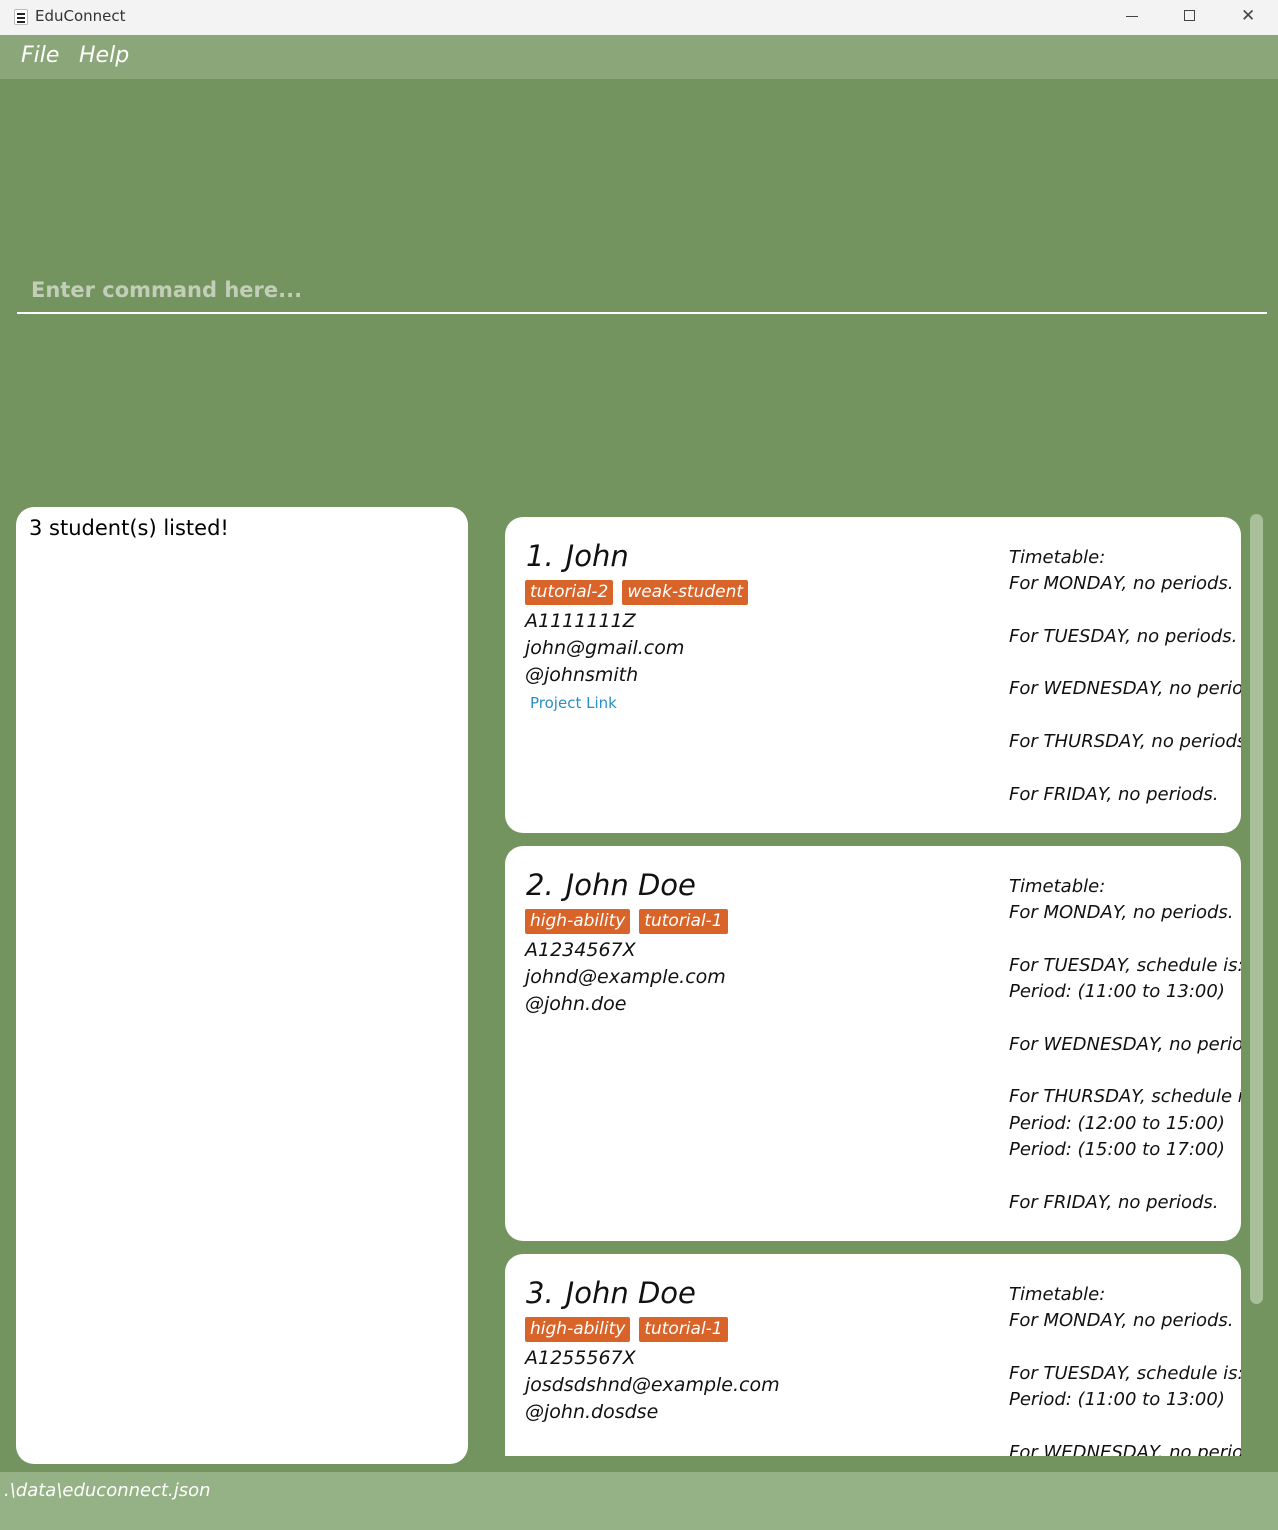  I want to click on student-email: josdsdshnd@example.com, so click(652, 1385).